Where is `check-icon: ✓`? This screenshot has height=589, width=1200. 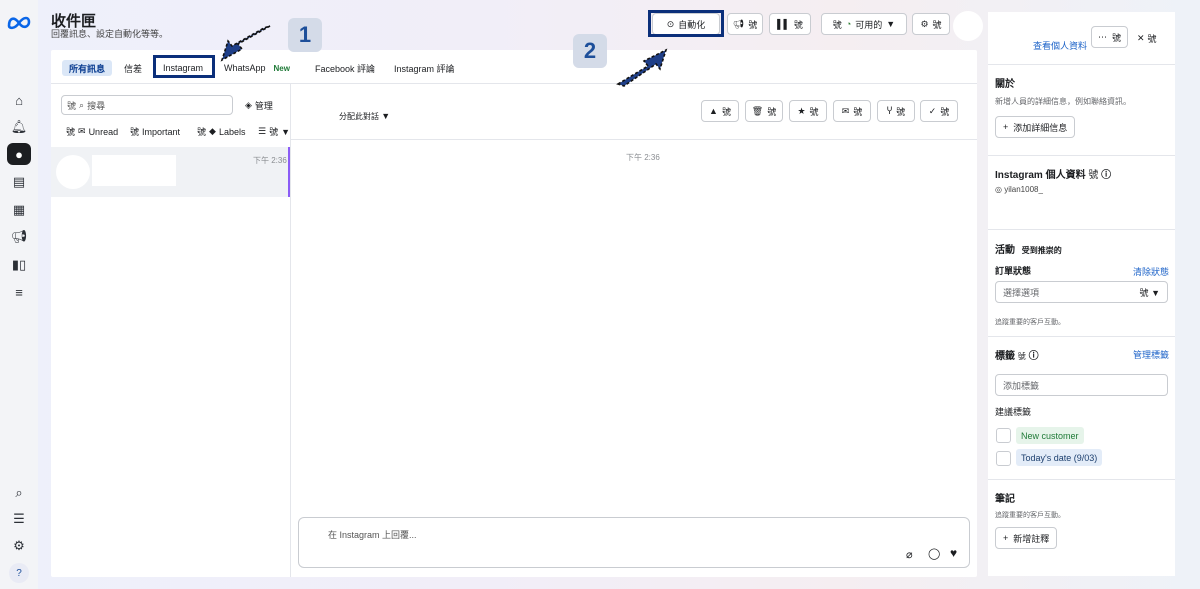
check-icon: ✓ is located at coordinates (932, 110).